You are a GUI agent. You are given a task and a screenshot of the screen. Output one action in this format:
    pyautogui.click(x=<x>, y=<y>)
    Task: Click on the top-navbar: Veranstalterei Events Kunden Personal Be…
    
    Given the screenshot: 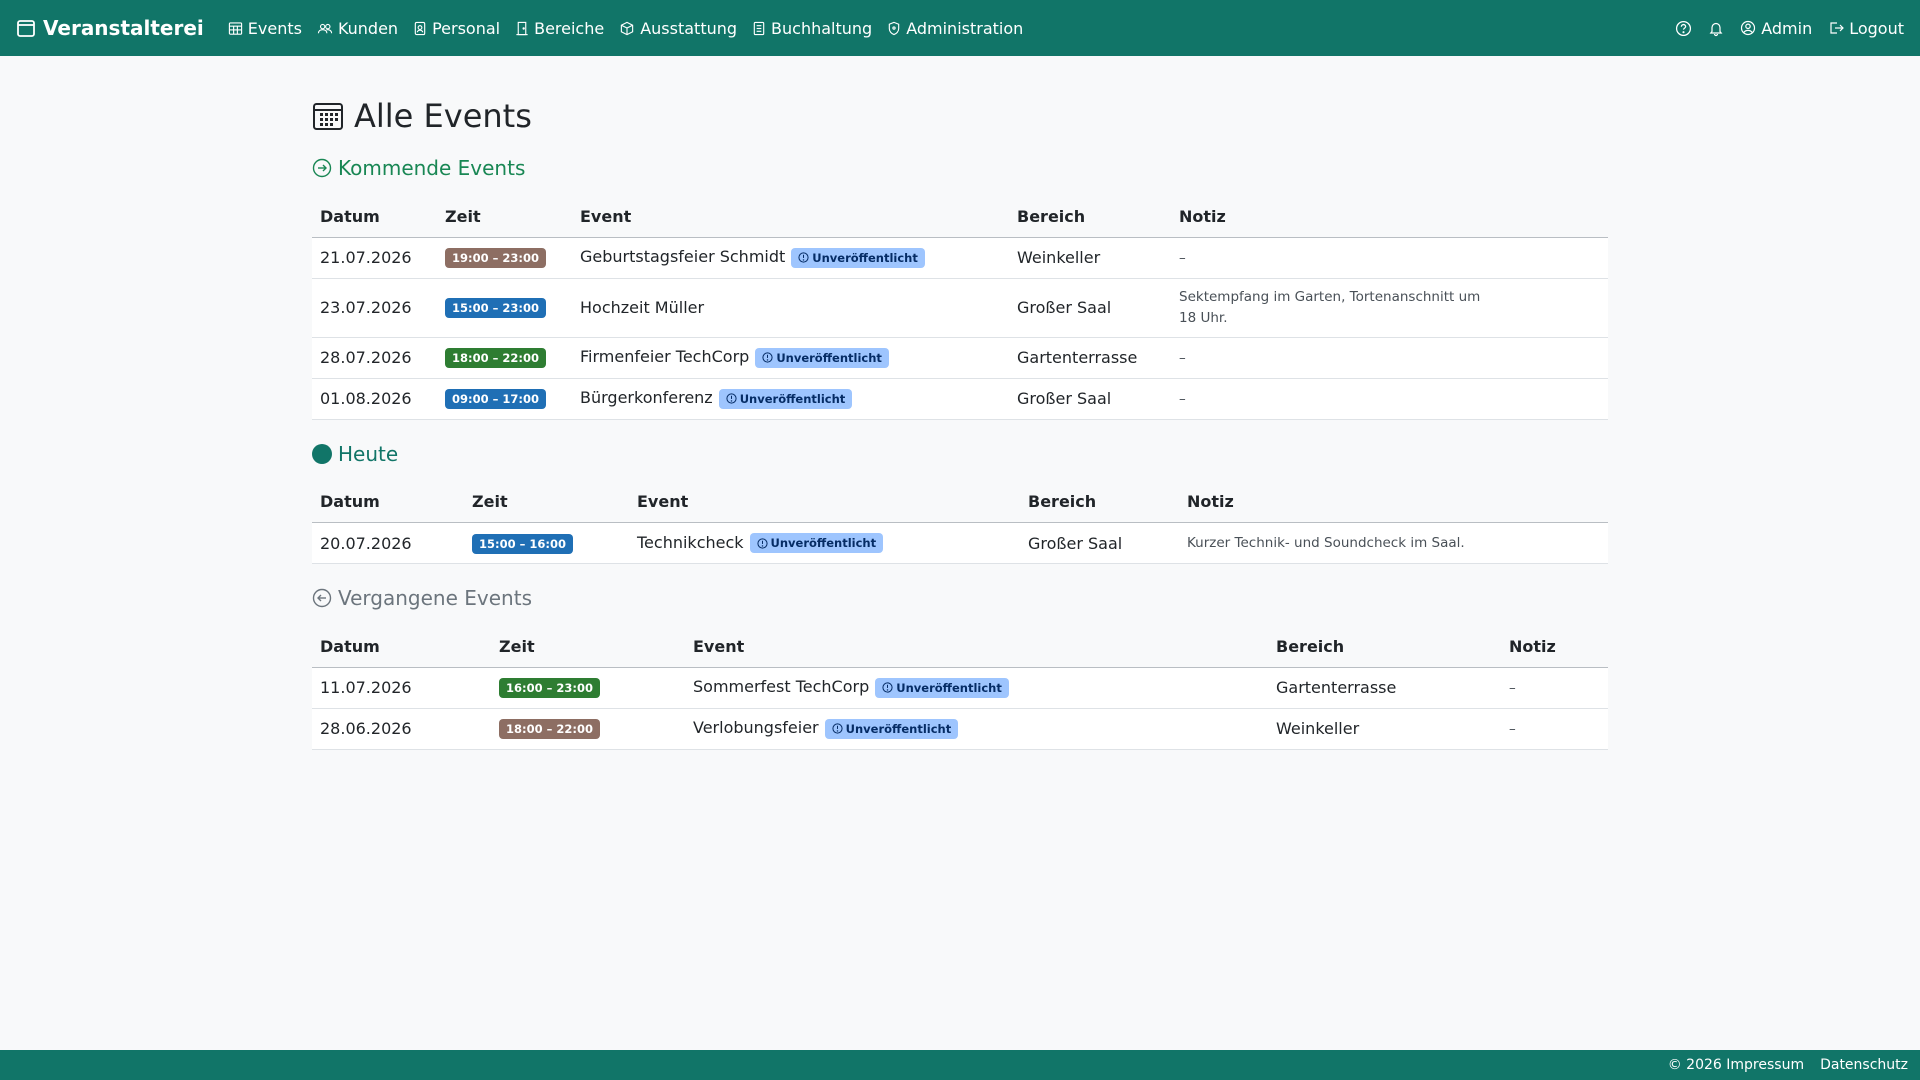 What is the action you would take?
    pyautogui.click(x=960, y=28)
    